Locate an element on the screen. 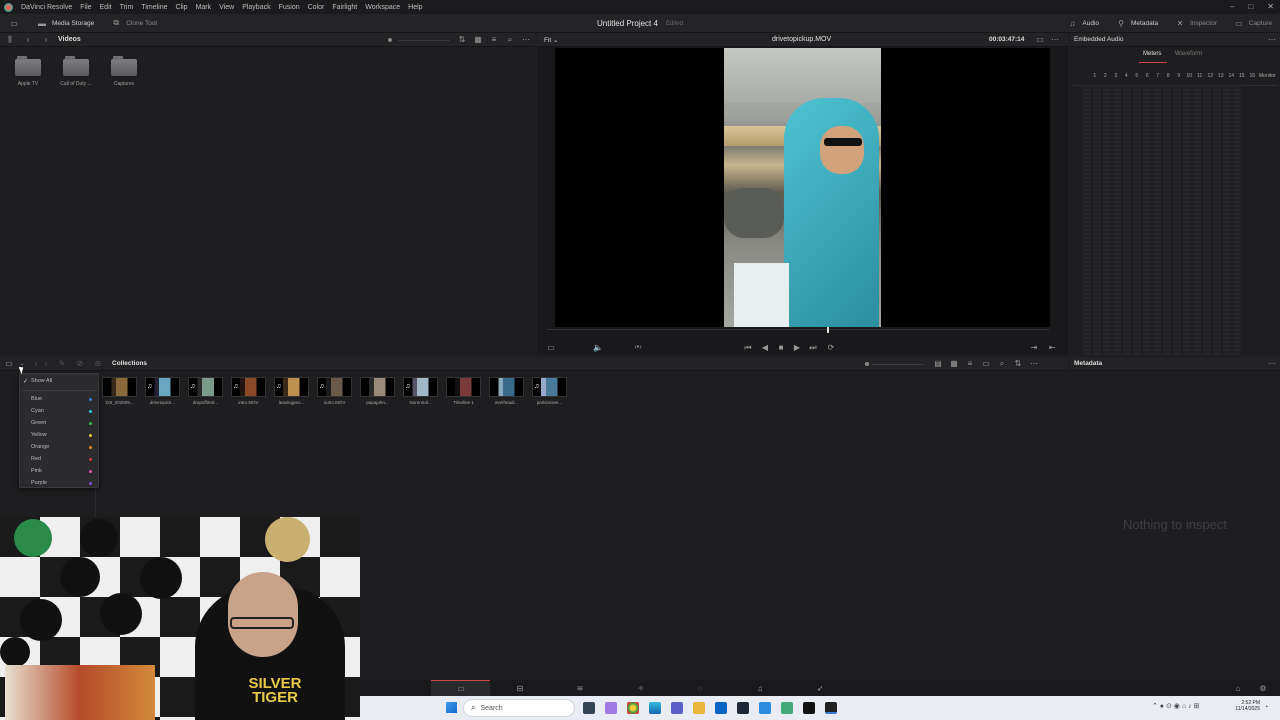 This screenshot has width=1280, height=720. deliver-page-icon: ➶ is located at coordinates (820, 688).